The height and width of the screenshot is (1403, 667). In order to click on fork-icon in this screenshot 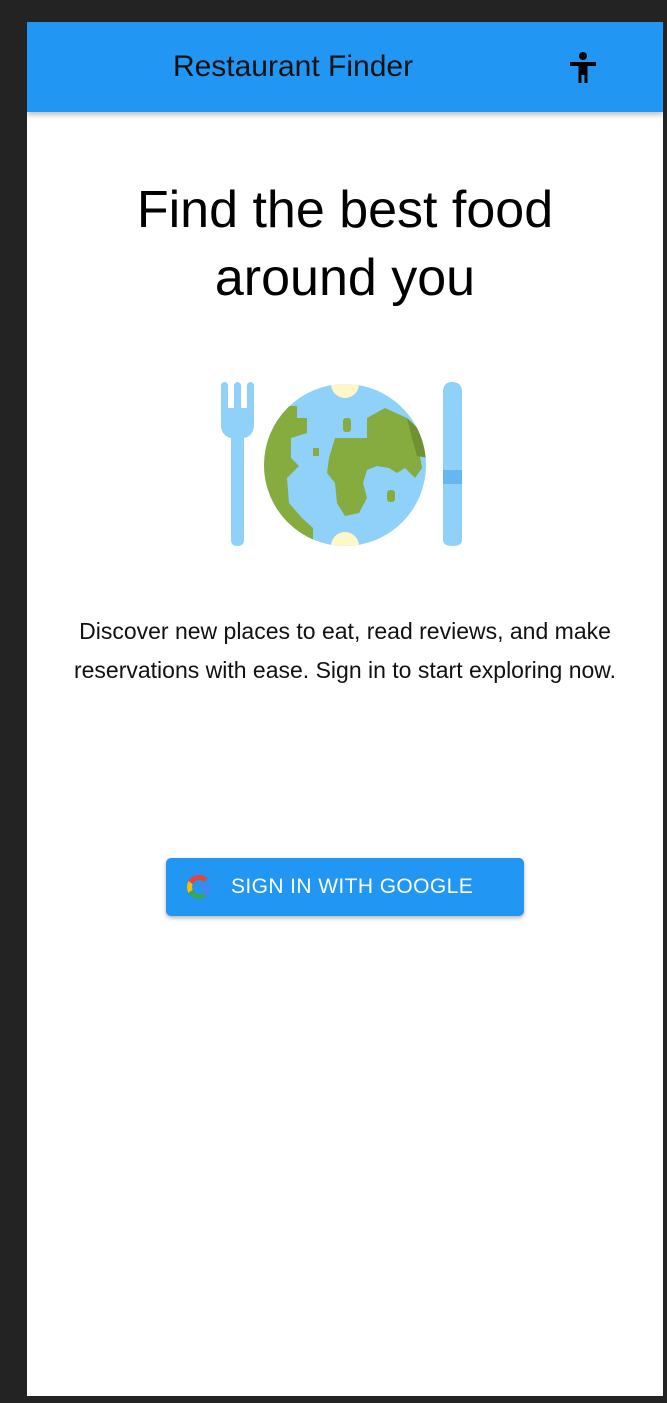, I will do `click(237, 464)`.